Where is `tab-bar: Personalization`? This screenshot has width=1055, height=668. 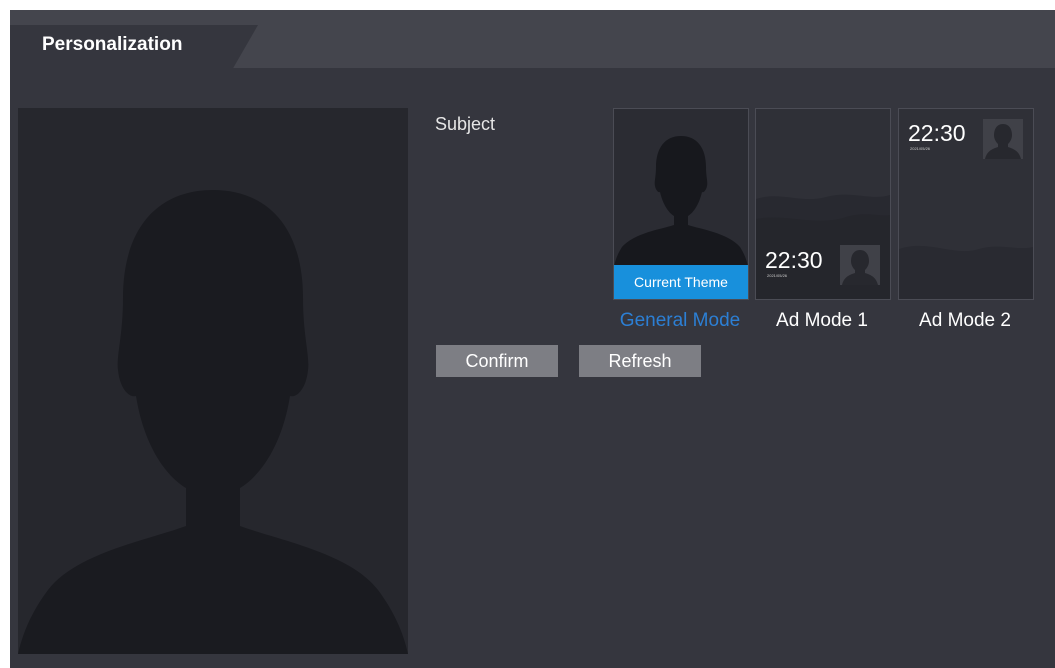
tab-bar: Personalization is located at coordinates (532, 39).